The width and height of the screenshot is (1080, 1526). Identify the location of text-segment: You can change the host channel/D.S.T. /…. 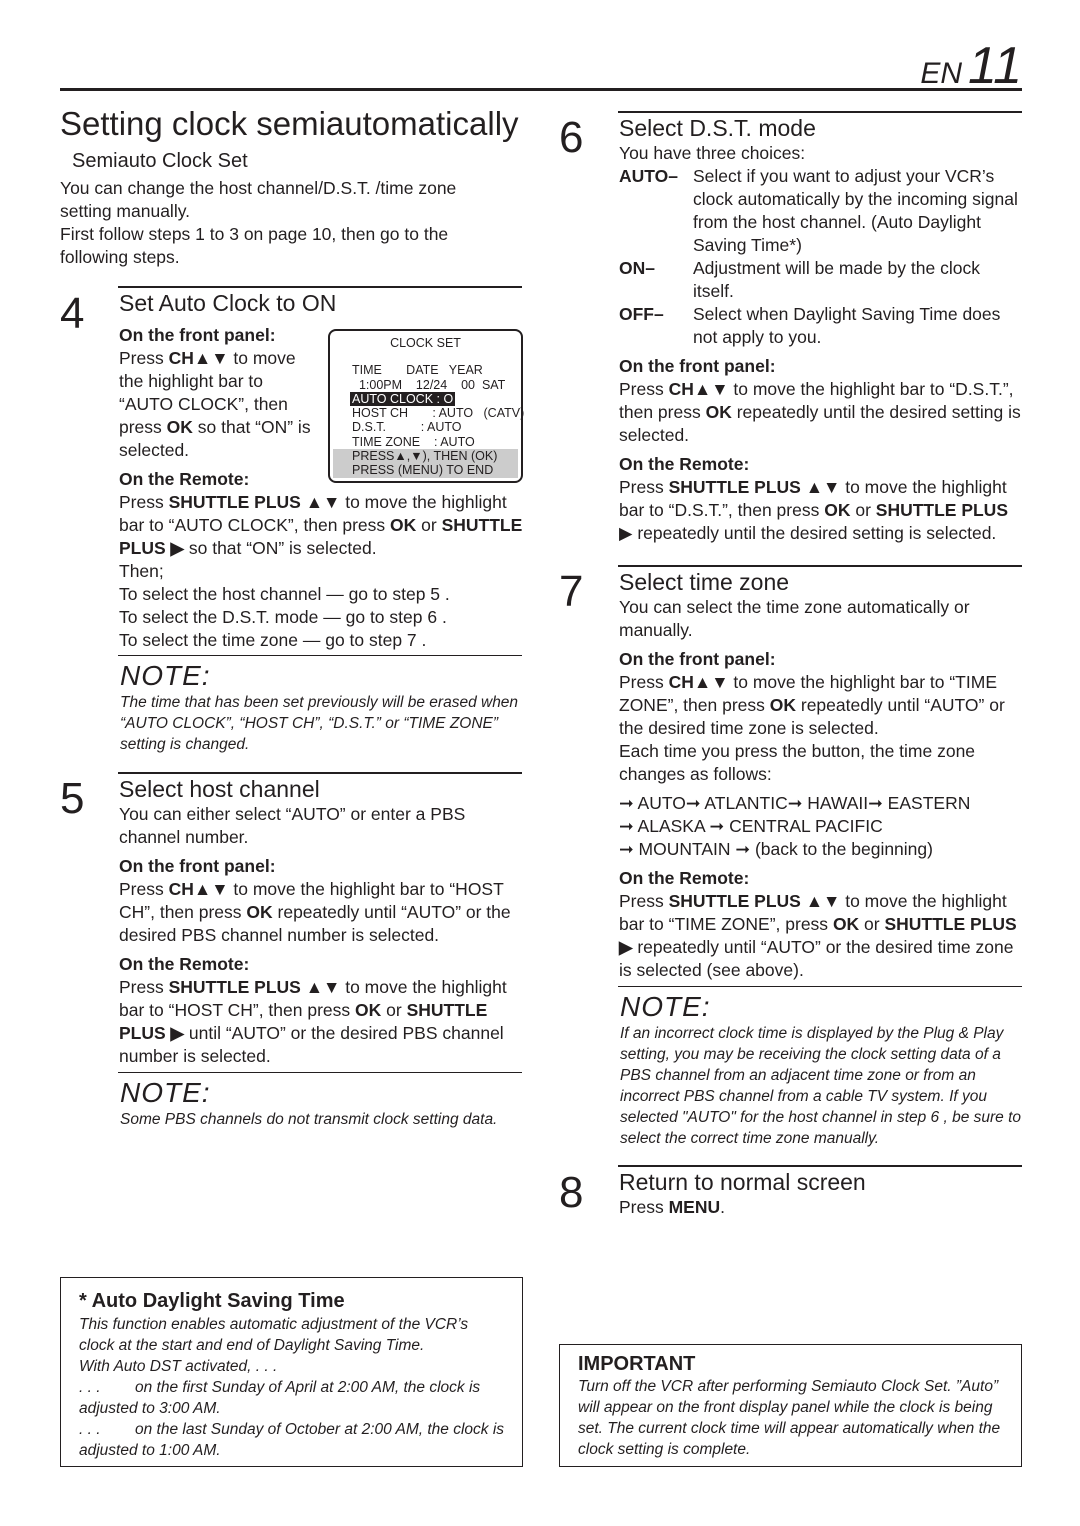
(258, 199).